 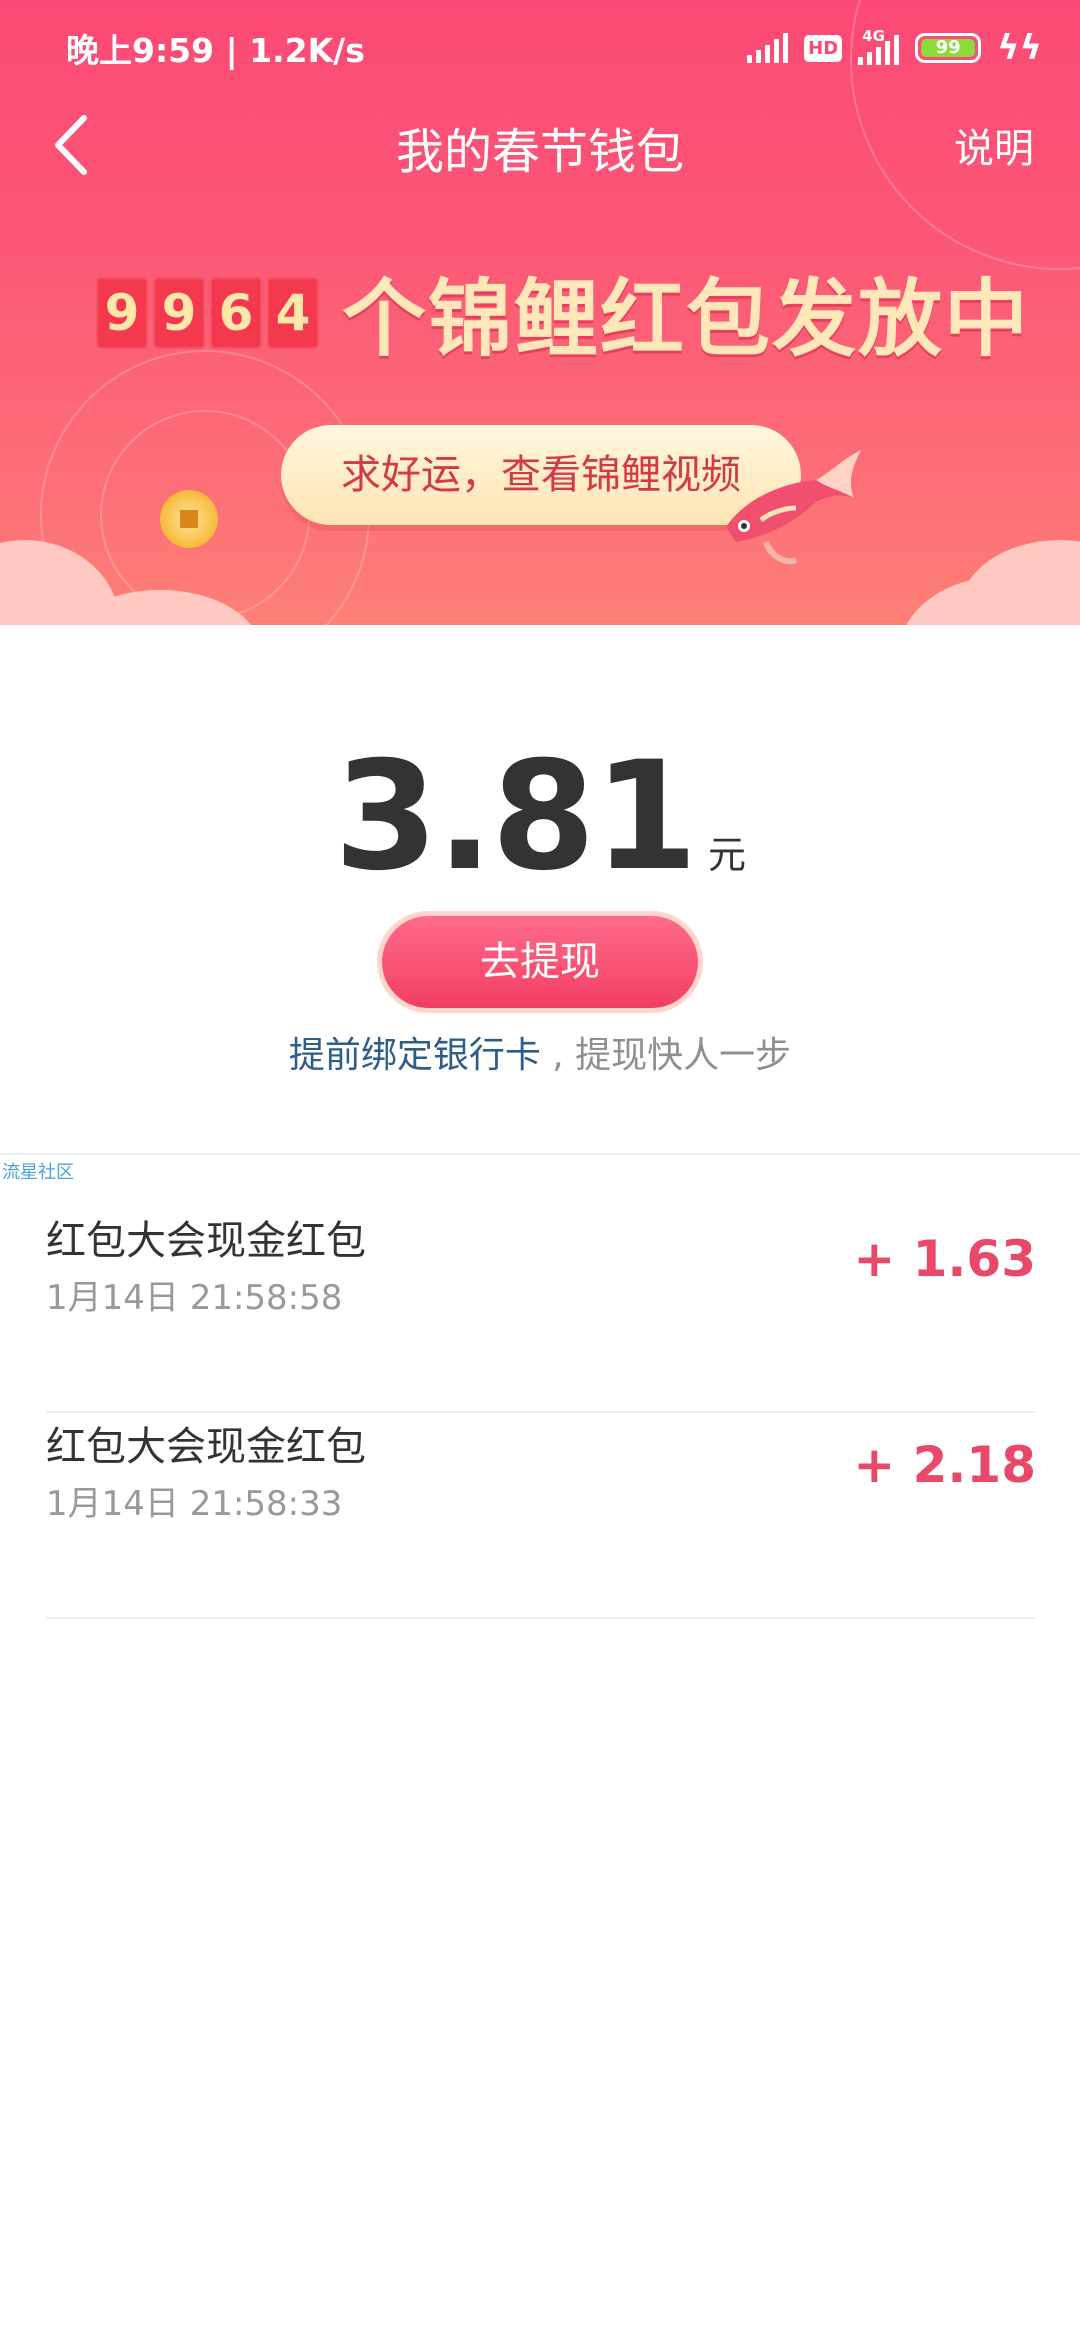 I want to click on bind-card-link: 提前绑定银行卡, so click(x=415, y=1055).